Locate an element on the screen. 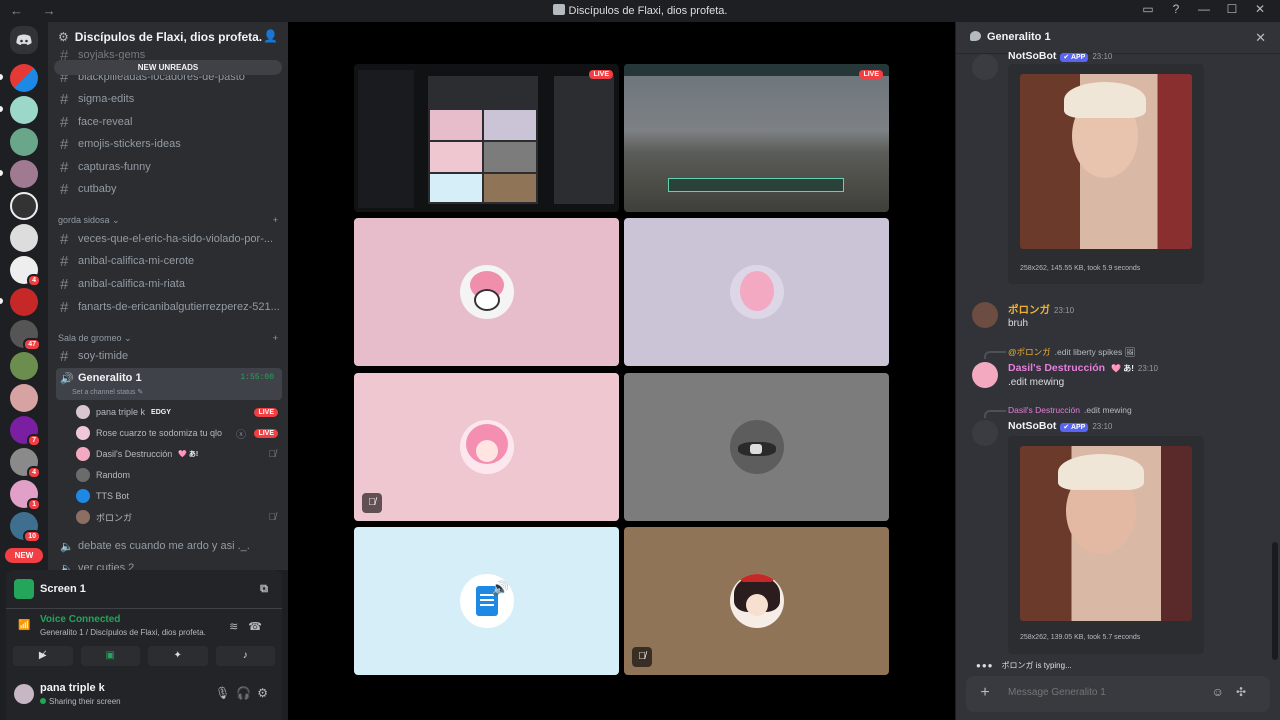 The image size is (1280, 720). preview-tile is located at coordinates (456, 157).